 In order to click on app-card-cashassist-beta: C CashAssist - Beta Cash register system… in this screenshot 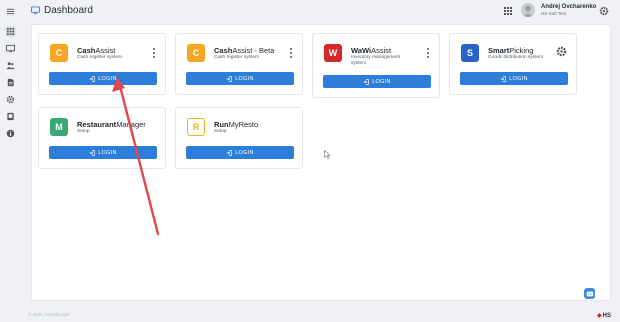, I will do `click(239, 64)`.